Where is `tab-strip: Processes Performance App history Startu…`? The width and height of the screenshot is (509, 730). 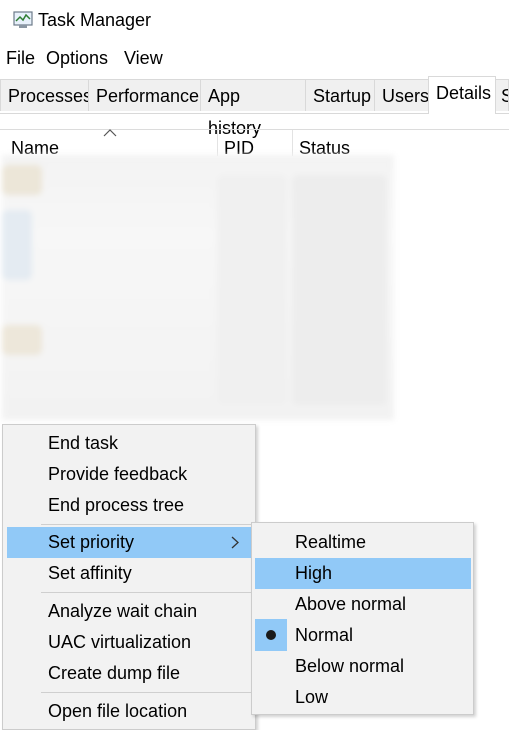
tab-strip: Processes Performance App history Startu… is located at coordinates (254, 107).